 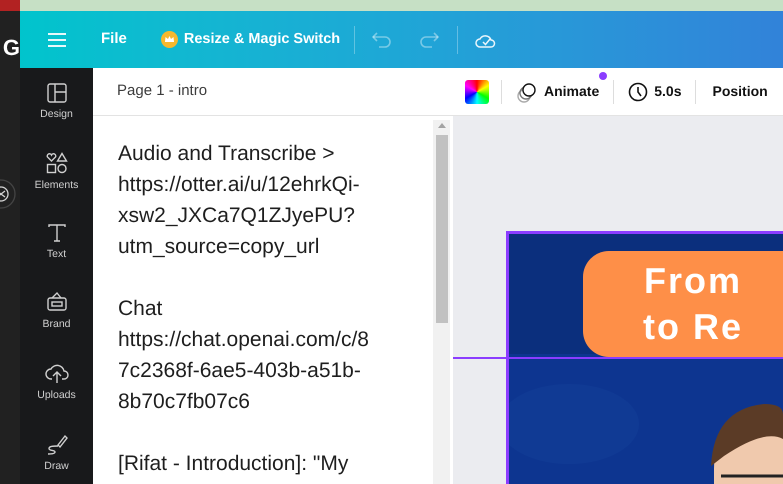 I want to click on note-paragraph: Chat https://chat.openai.com/c/8 7c2368f-6ae5-403b-a51b- 8b70c7fb07c6, so click(x=244, y=355).